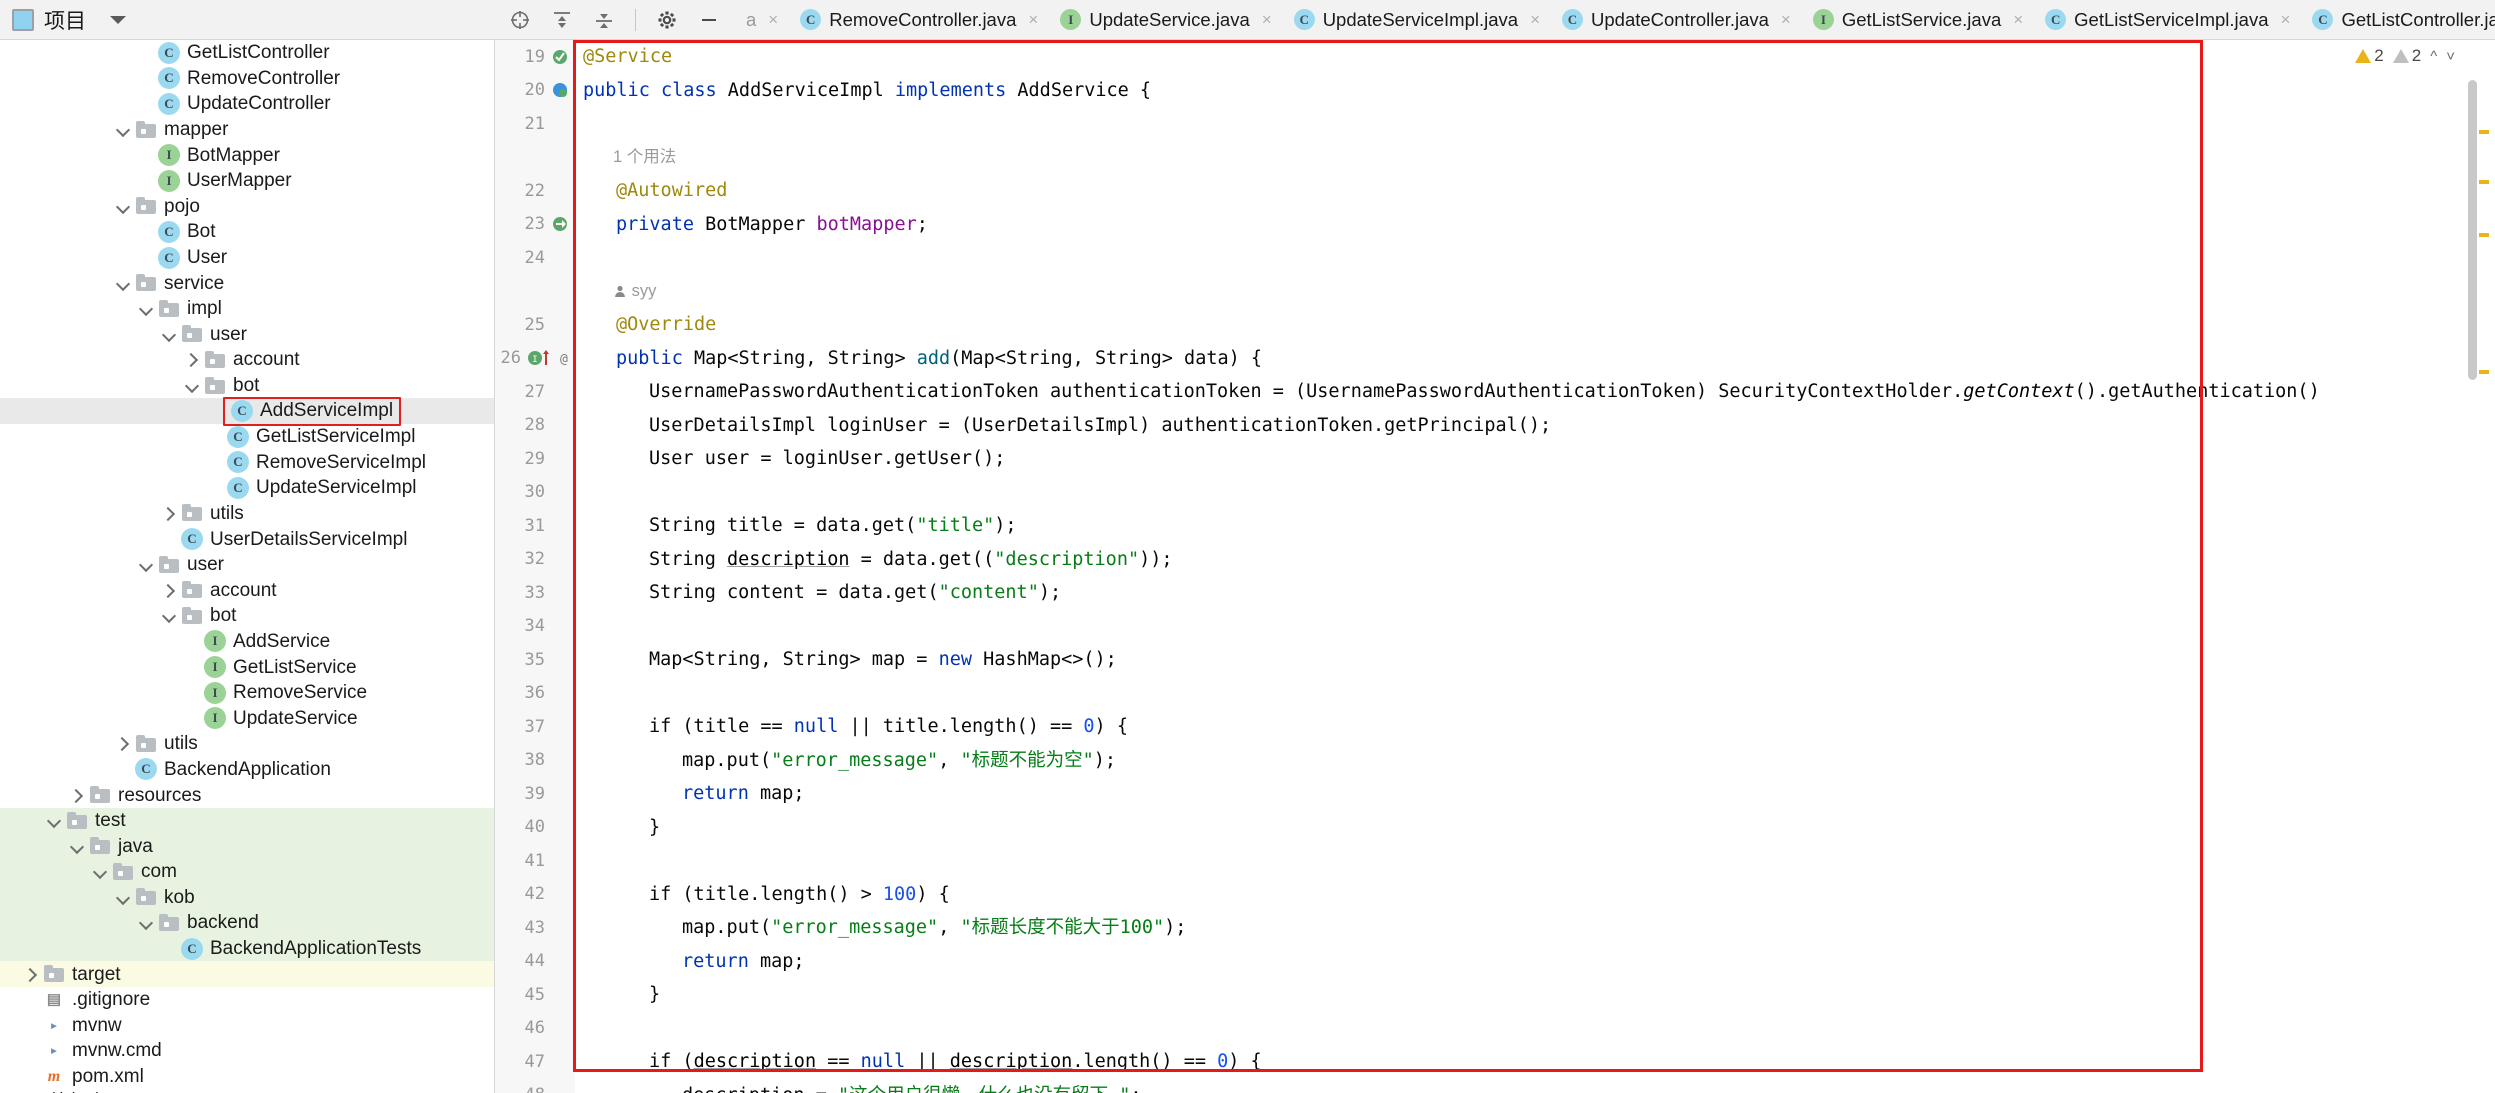 Image resolution: width=2495 pixels, height=1093 pixels. Describe the element at coordinates (1447, 895) in the screenshot. I see `code-line: if (title.length() > 100) {` at that location.